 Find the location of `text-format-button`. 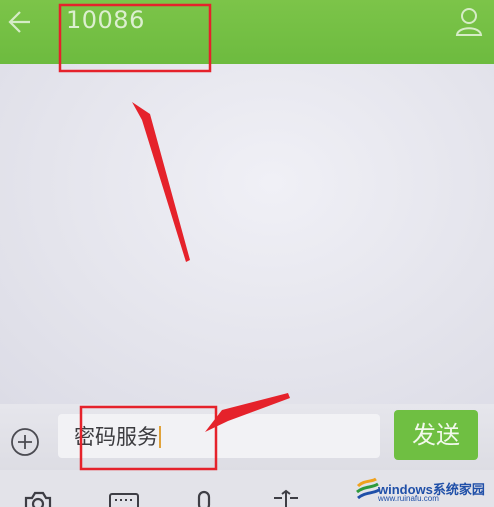

text-format-button is located at coordinates (286, 497).